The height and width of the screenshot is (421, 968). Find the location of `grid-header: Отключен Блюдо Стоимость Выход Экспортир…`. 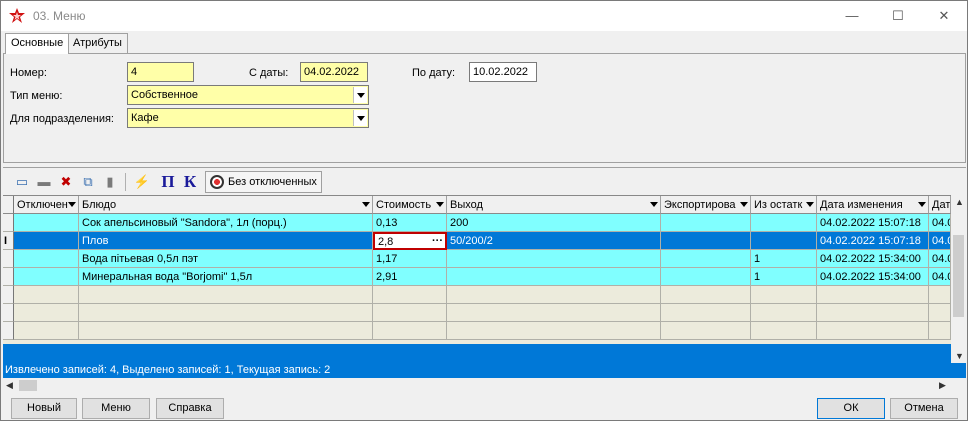

grid-header: Отключен Блюдо Стоимость Выход Экспортир… is located at coordinates (477, 205).